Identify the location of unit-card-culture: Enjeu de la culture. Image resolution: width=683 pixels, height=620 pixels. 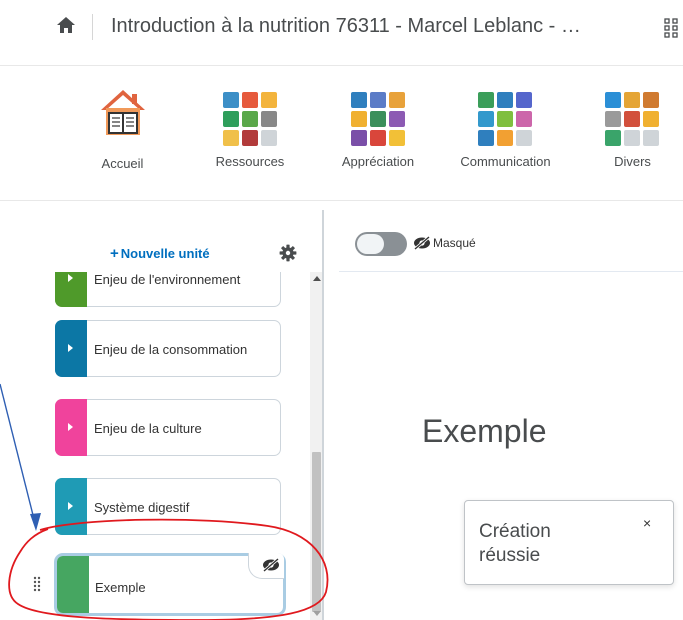
(168, 427).